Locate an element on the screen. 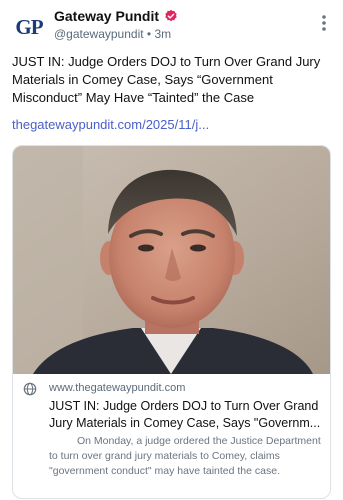 Image resolution: width=343 pixels, height=500 pixels. author-name: Gateway Pundit is located at coordinates (106, 16).